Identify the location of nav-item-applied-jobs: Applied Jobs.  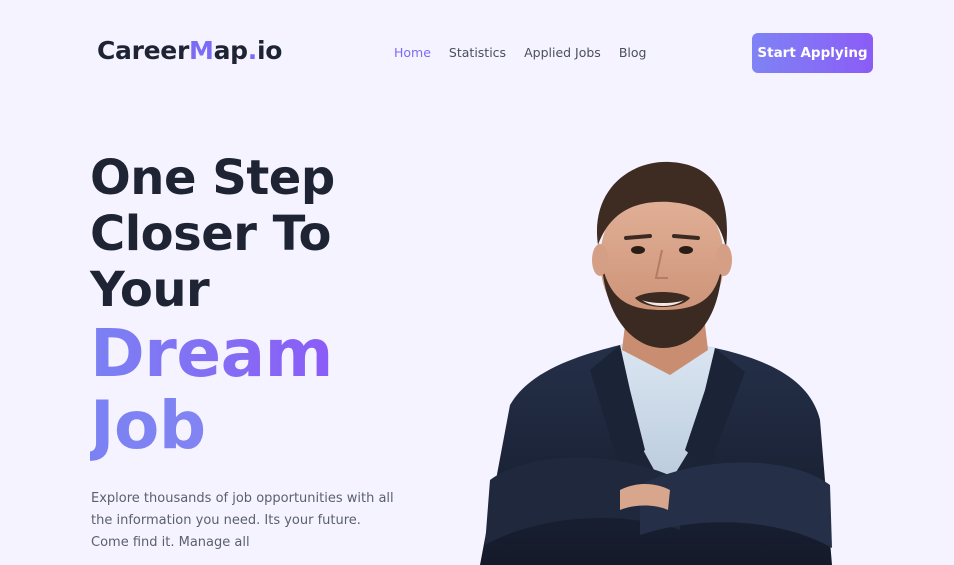
(562, 52).